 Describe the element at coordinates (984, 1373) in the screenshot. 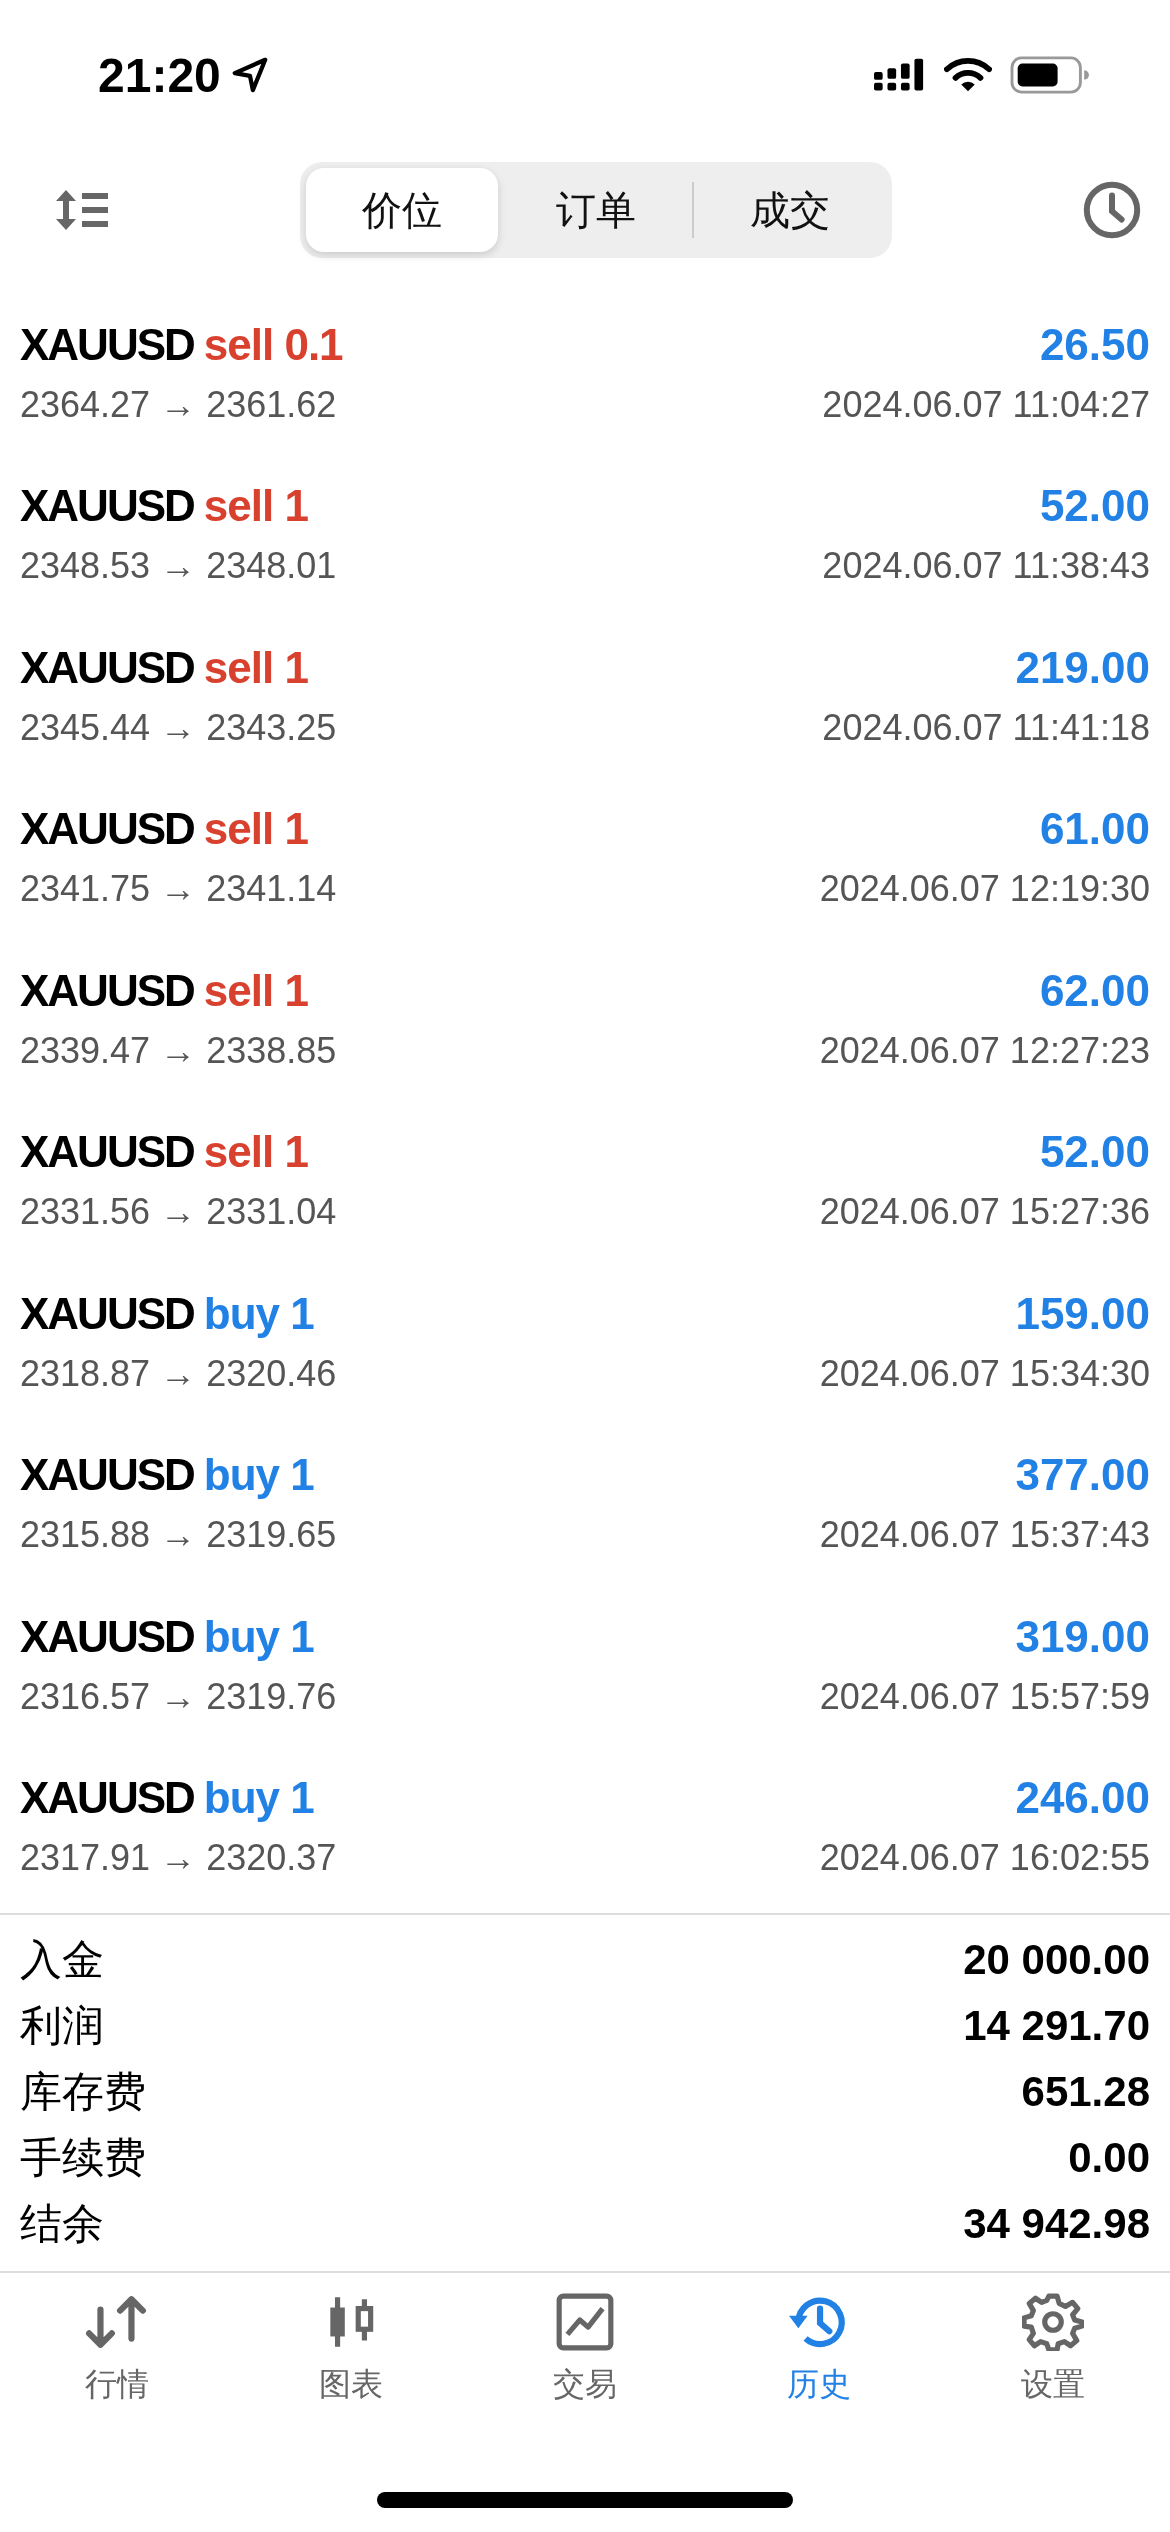

I see `deal-time: 2024.06.07 15:34:30` at that location.